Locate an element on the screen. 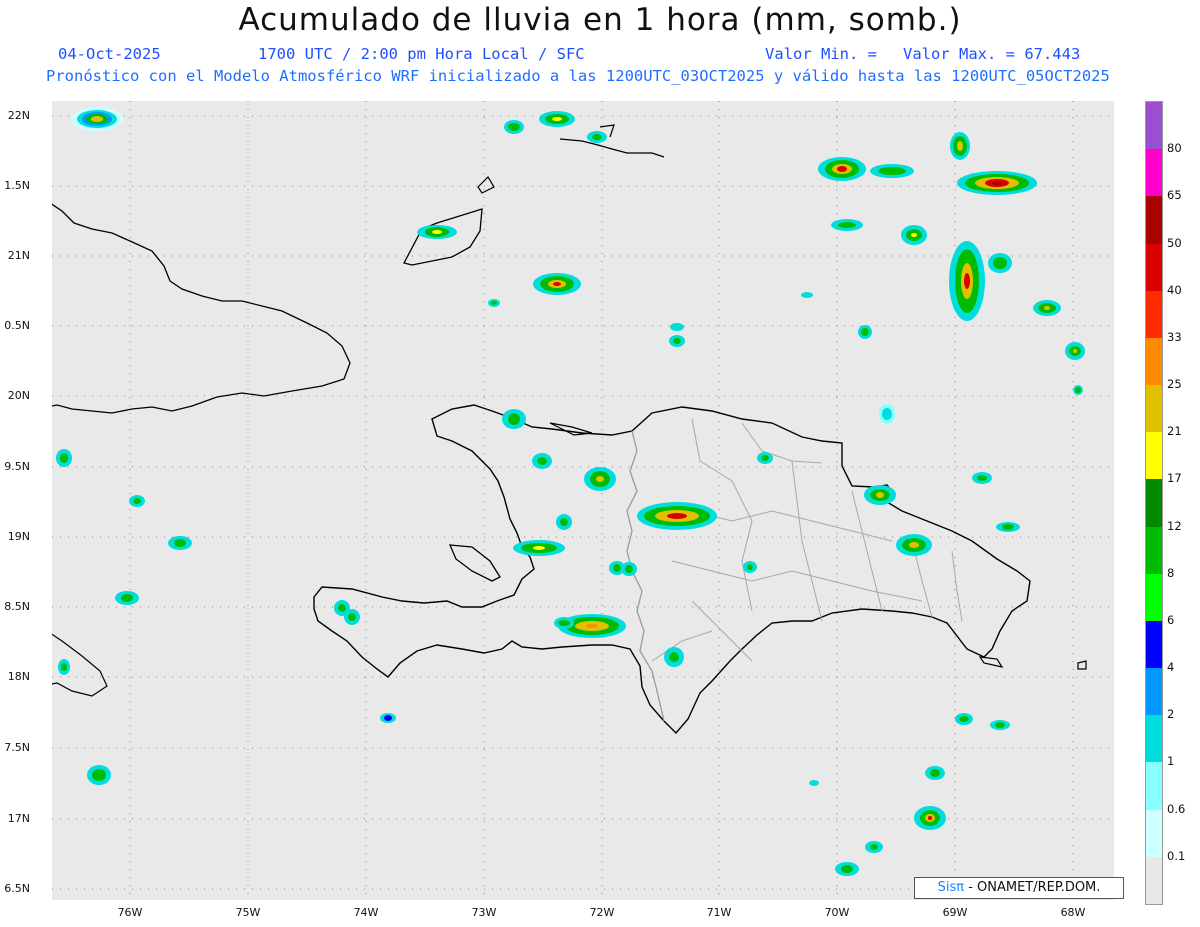  lon-label: 70W is located at coordinates (837, 912).